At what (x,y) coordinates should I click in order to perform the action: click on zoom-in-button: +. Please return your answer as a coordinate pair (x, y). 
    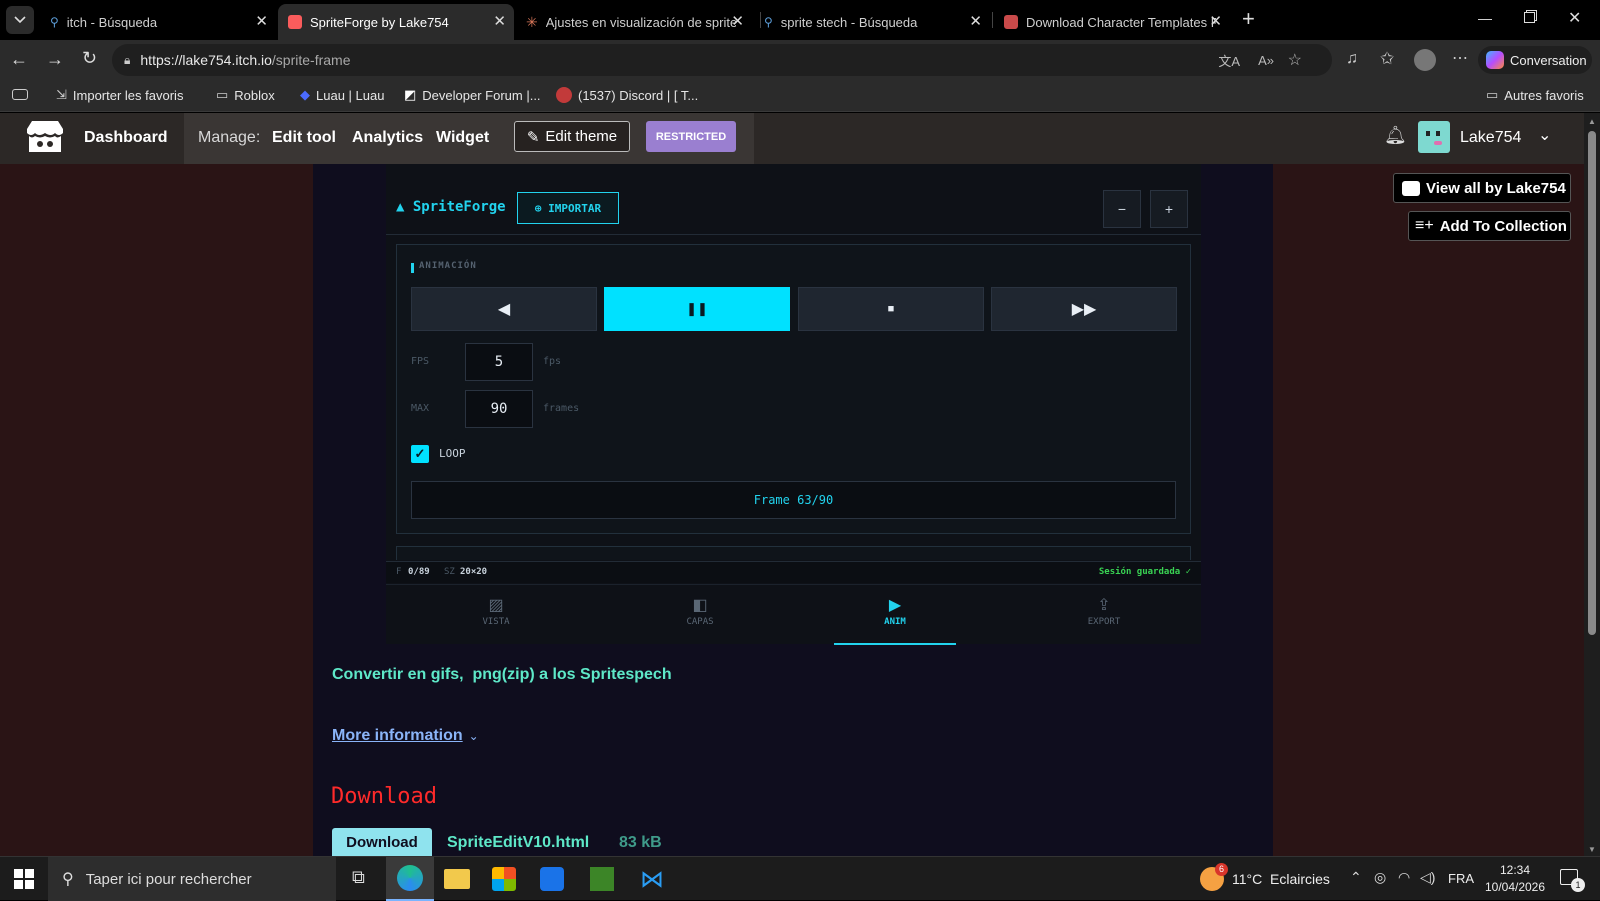
    Looking at the image, I should click on (1169, 209).